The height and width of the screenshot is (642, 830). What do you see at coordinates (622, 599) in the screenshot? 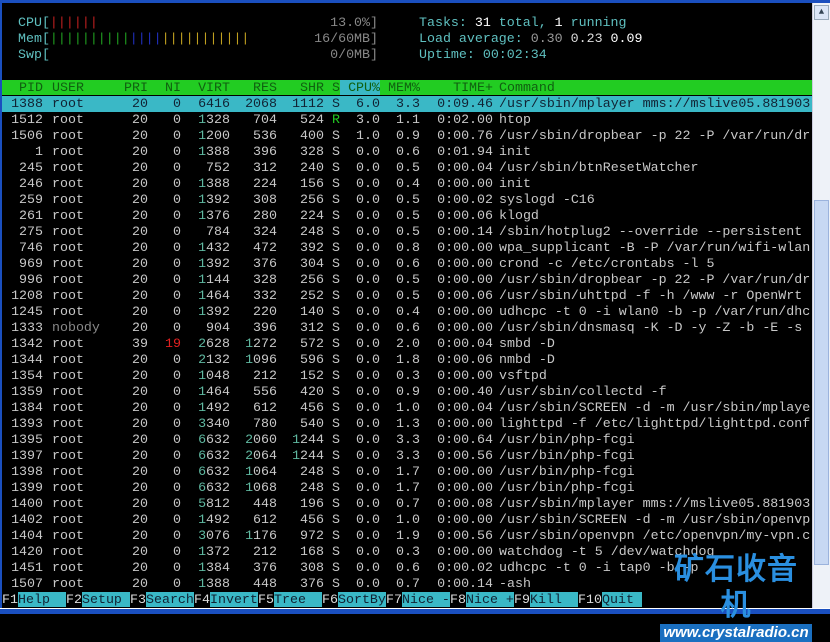
I see `fkey-label-quit: Quit` at bounding box center [622, 599].